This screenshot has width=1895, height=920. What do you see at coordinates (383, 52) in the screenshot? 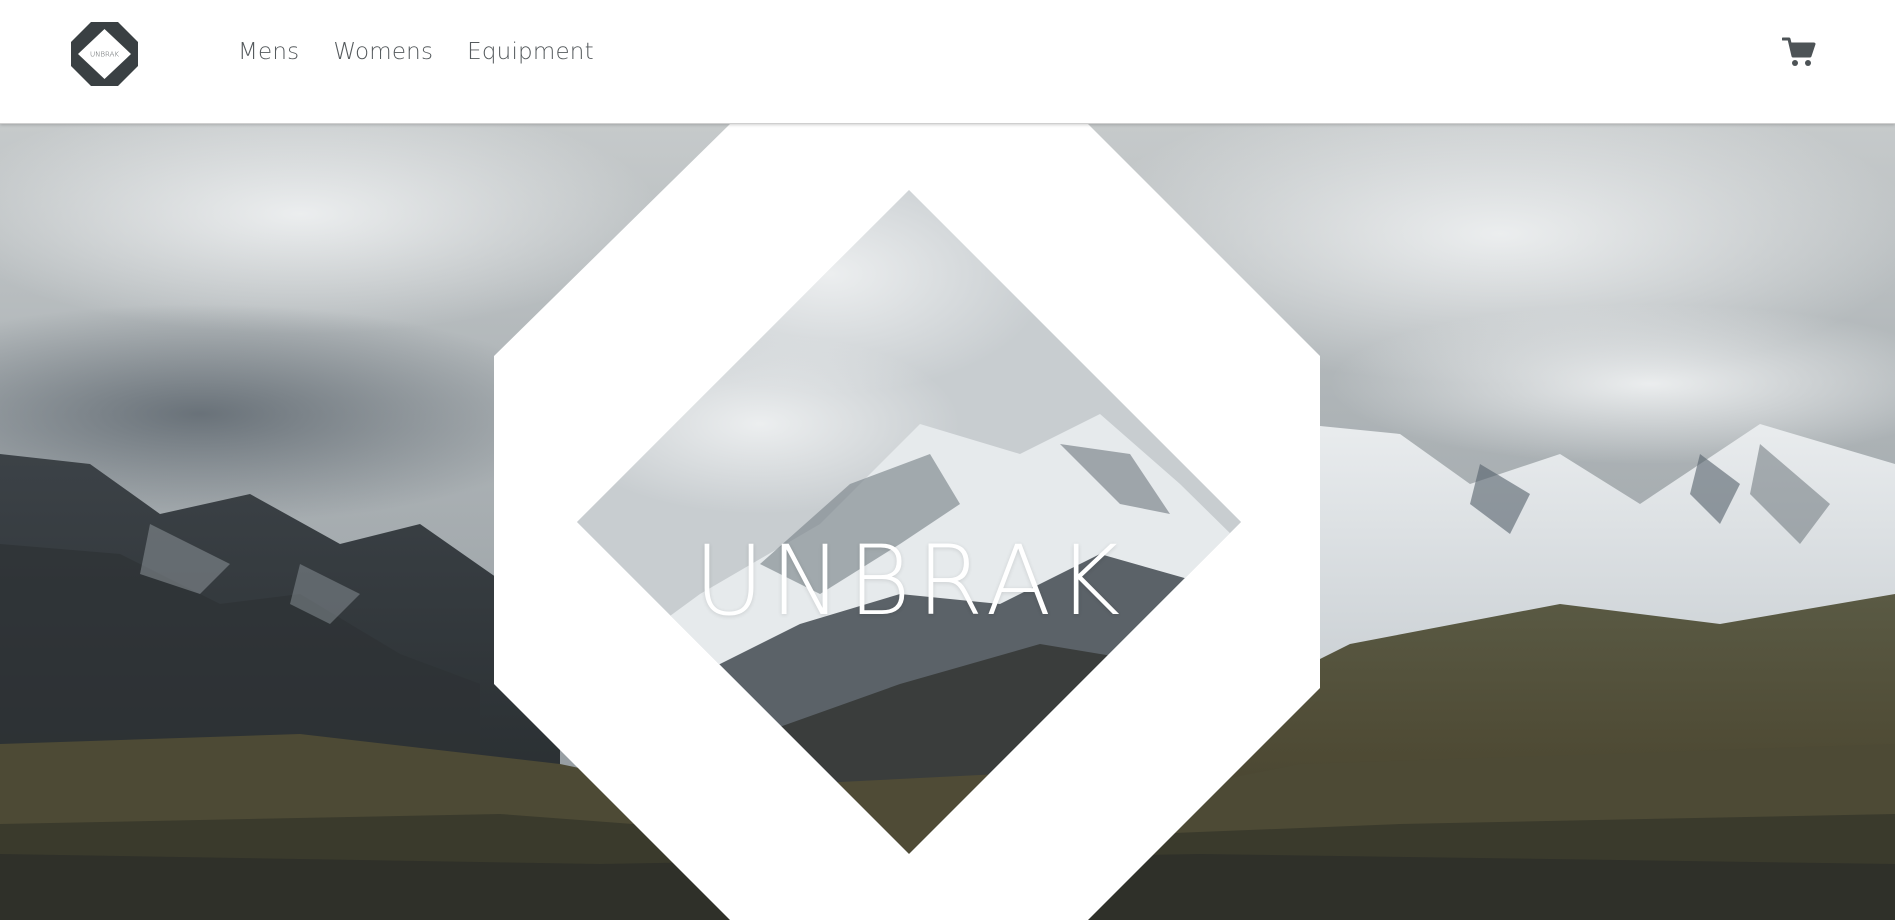
I see `nav-link-womens: Womens` at bounding box center [383, 52].